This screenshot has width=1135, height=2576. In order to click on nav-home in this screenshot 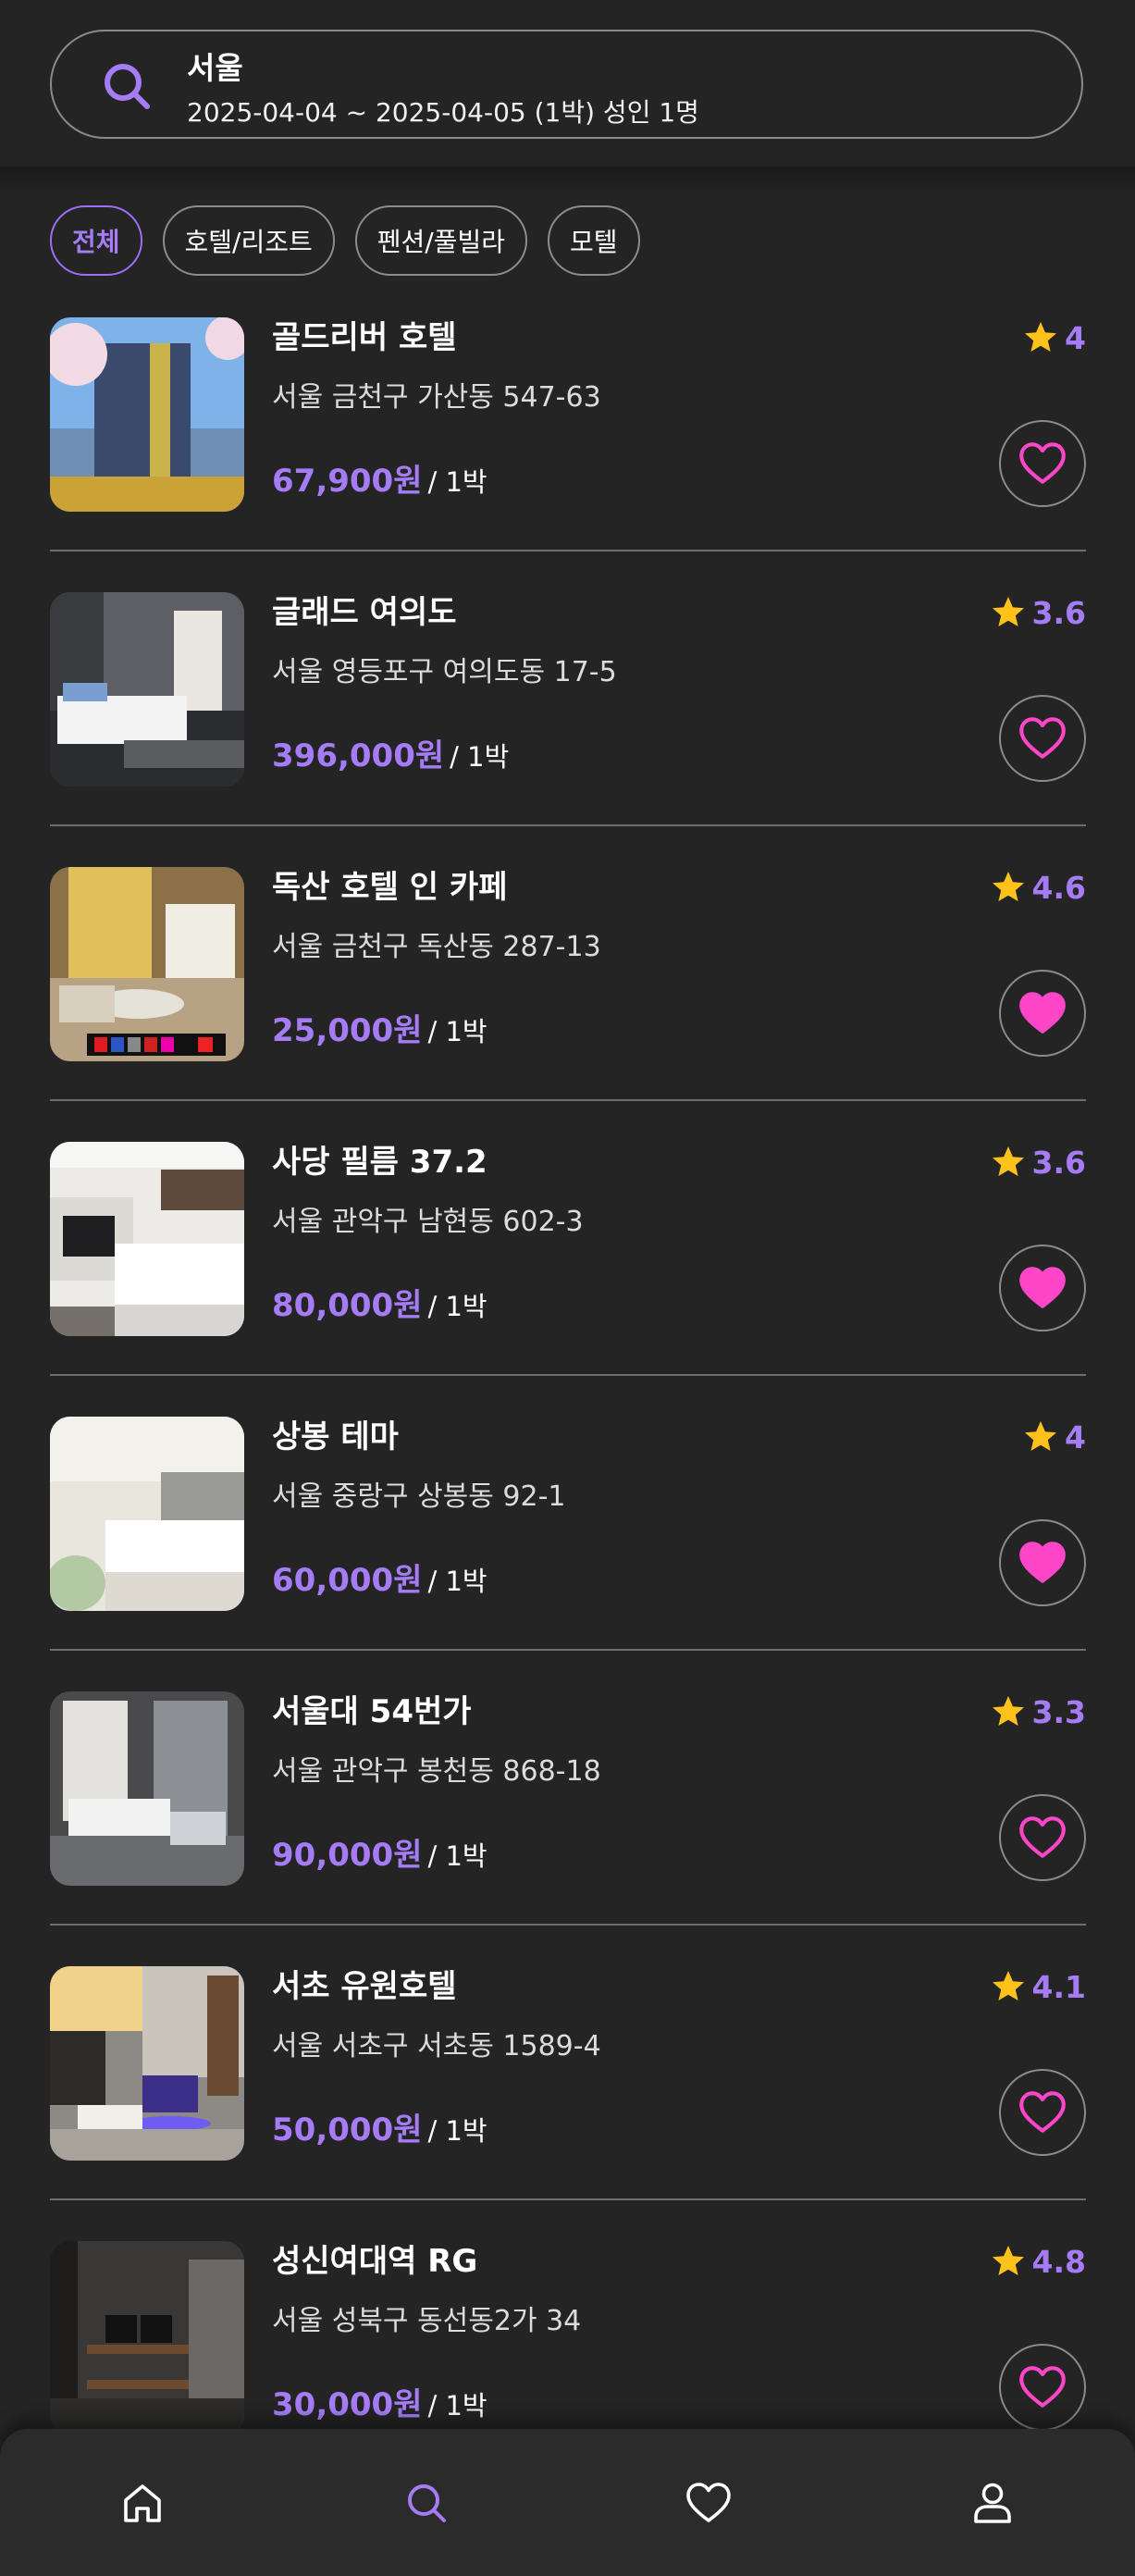, I will do `click(142, 2503)`.